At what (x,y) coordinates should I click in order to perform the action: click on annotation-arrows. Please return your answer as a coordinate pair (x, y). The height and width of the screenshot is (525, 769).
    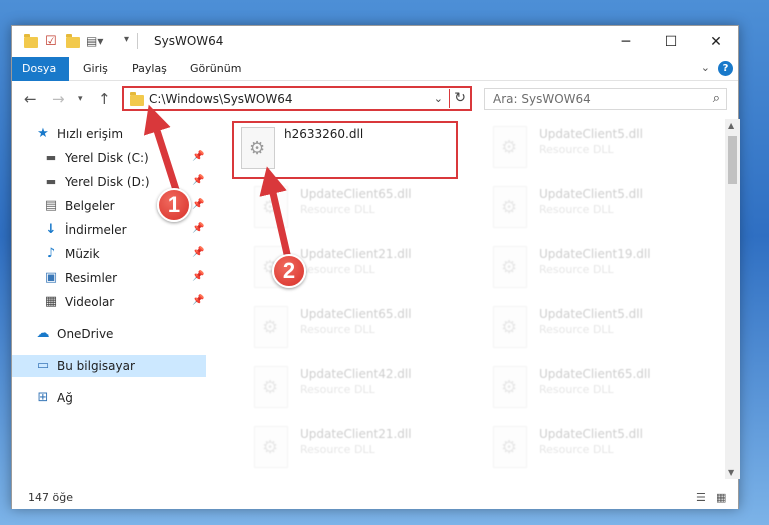
    Looking at the image, I should click on (217, 181).